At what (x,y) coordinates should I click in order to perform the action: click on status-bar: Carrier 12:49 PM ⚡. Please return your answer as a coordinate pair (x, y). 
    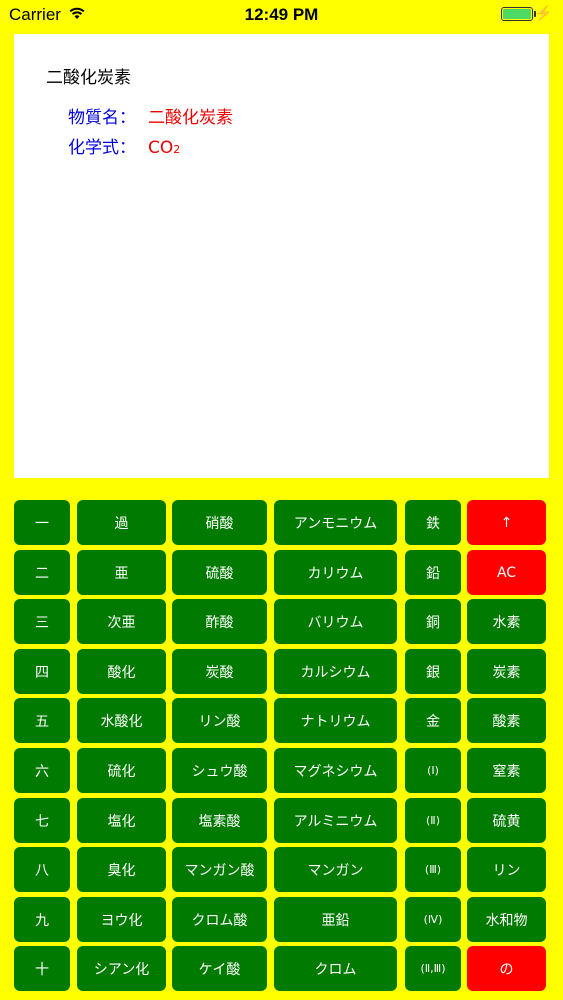
    Looking at the image, I should click on (281, 14).